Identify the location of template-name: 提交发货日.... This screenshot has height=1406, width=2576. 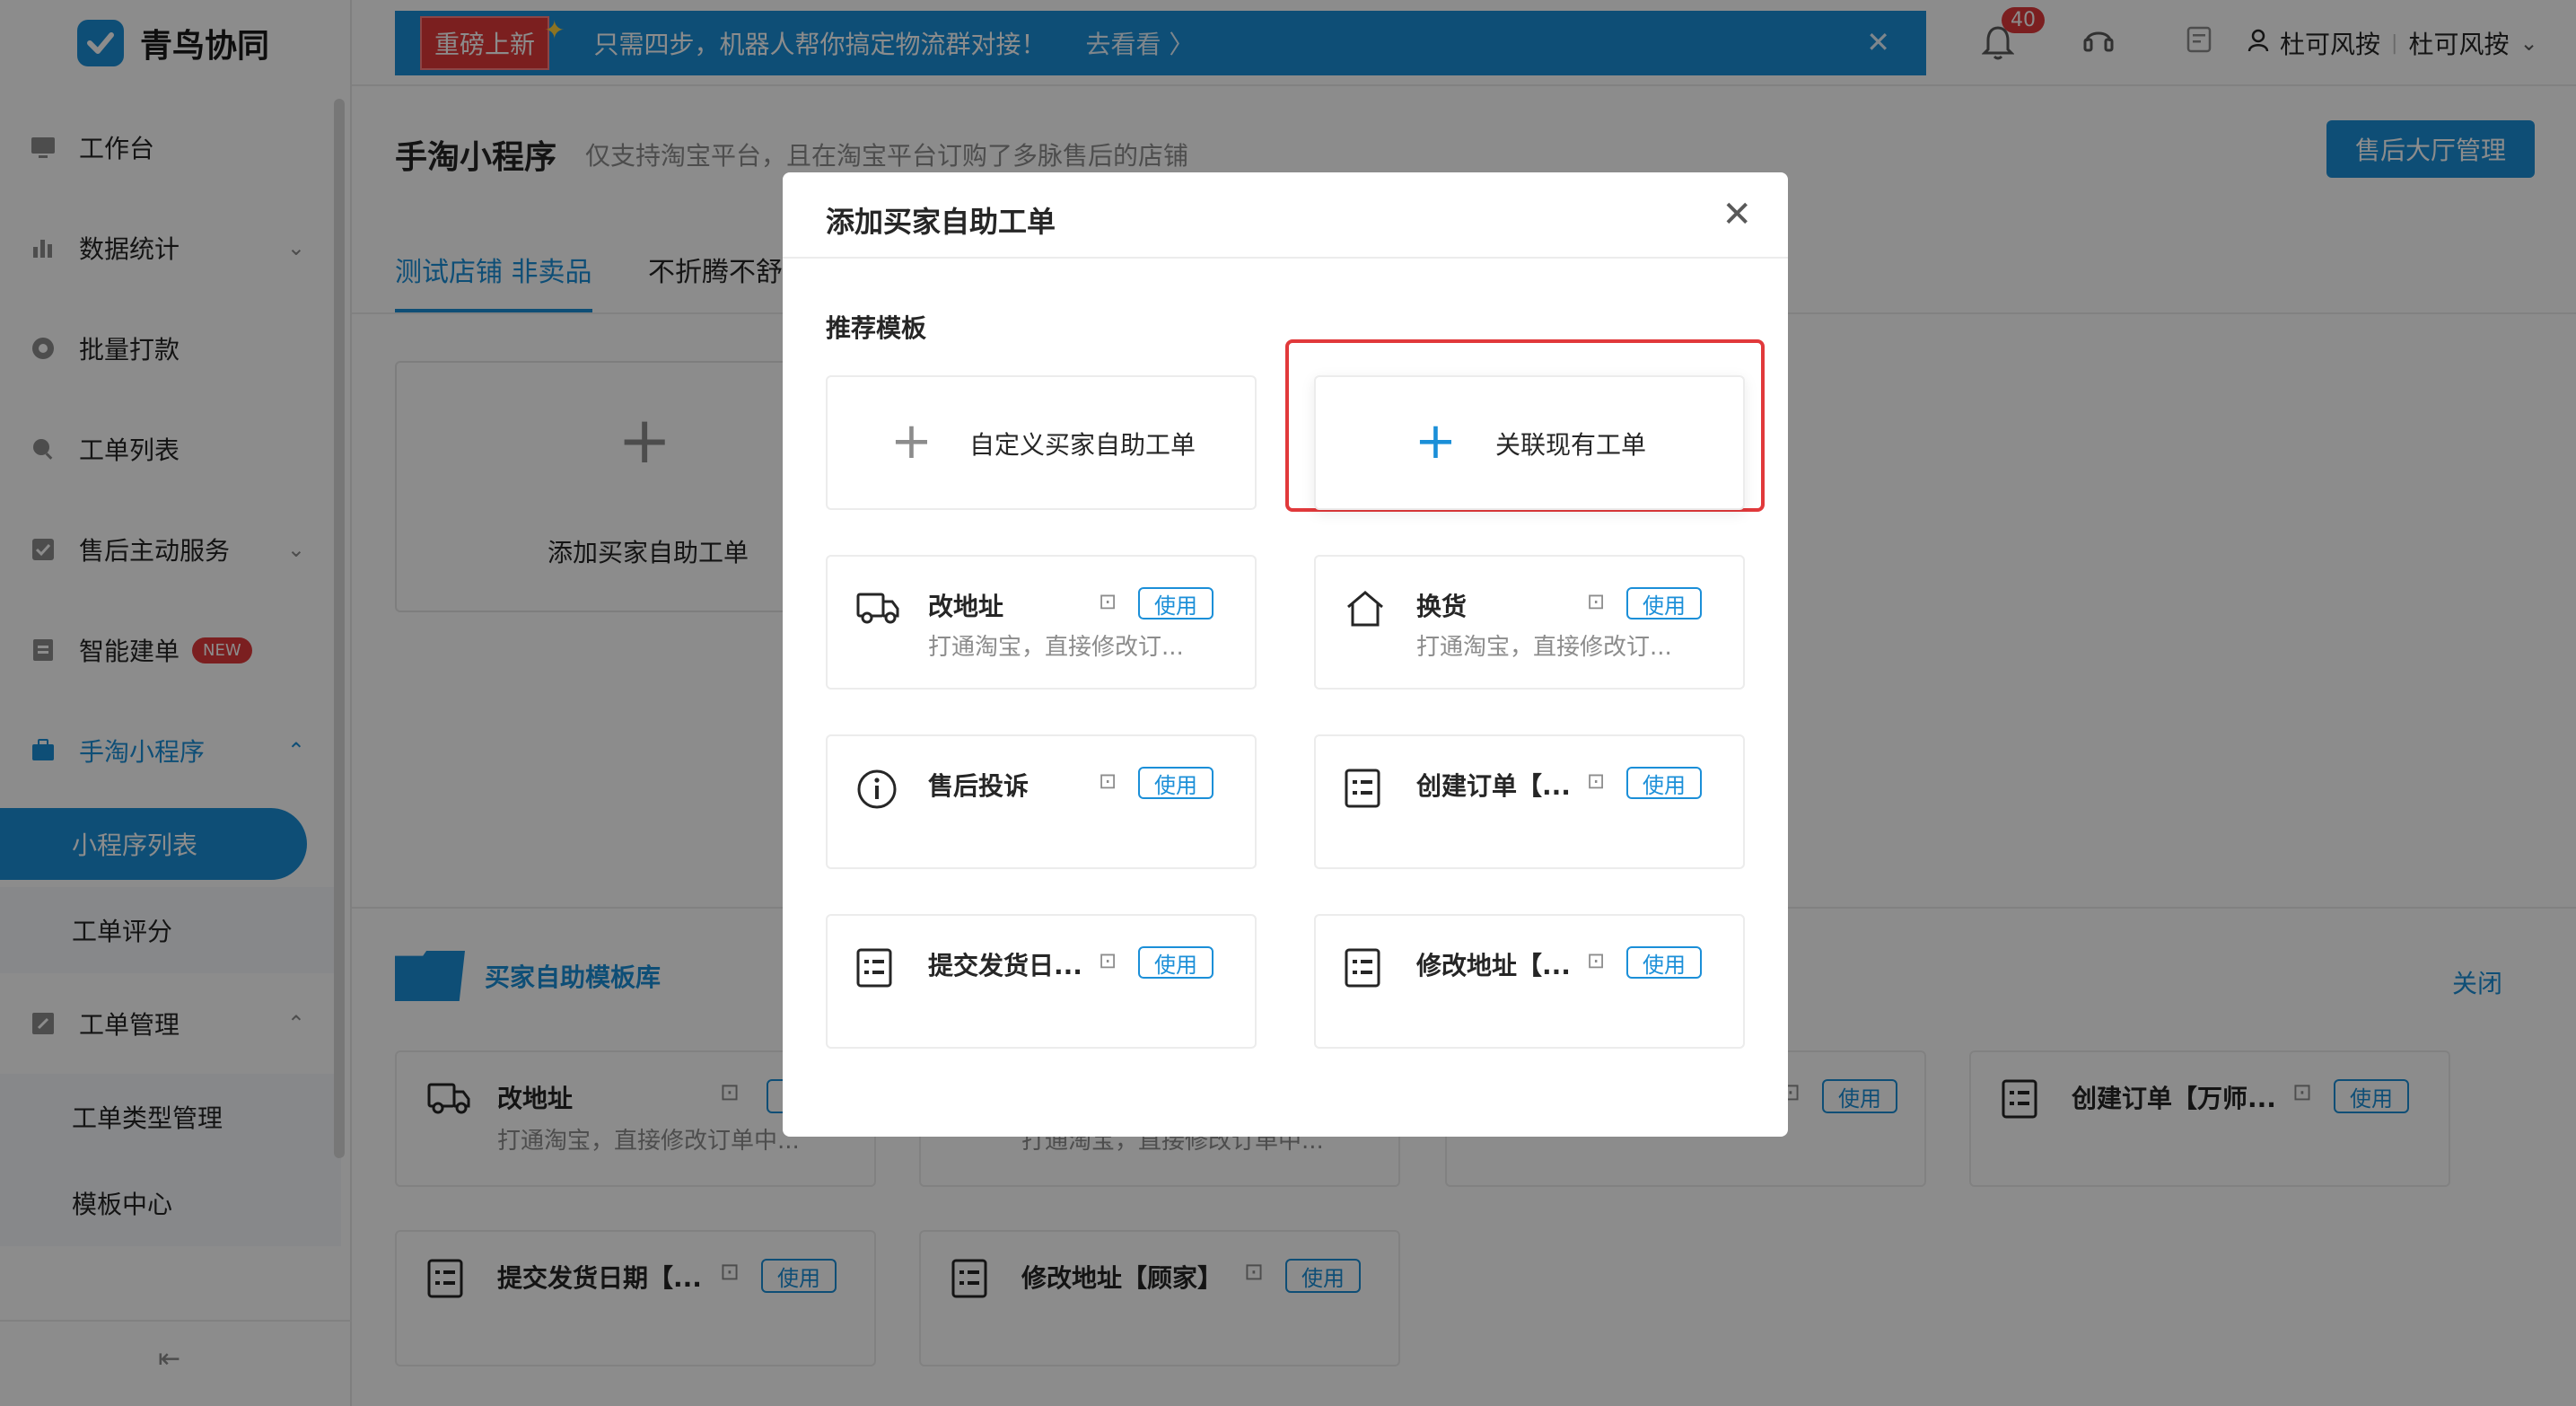
(1005, 965).